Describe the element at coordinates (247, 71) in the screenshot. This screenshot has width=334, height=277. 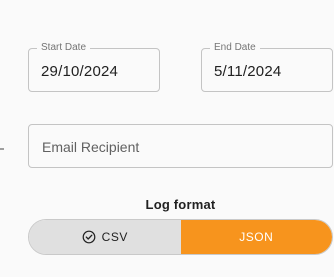
I see `end-date-value: 5/11/2024` at that location.